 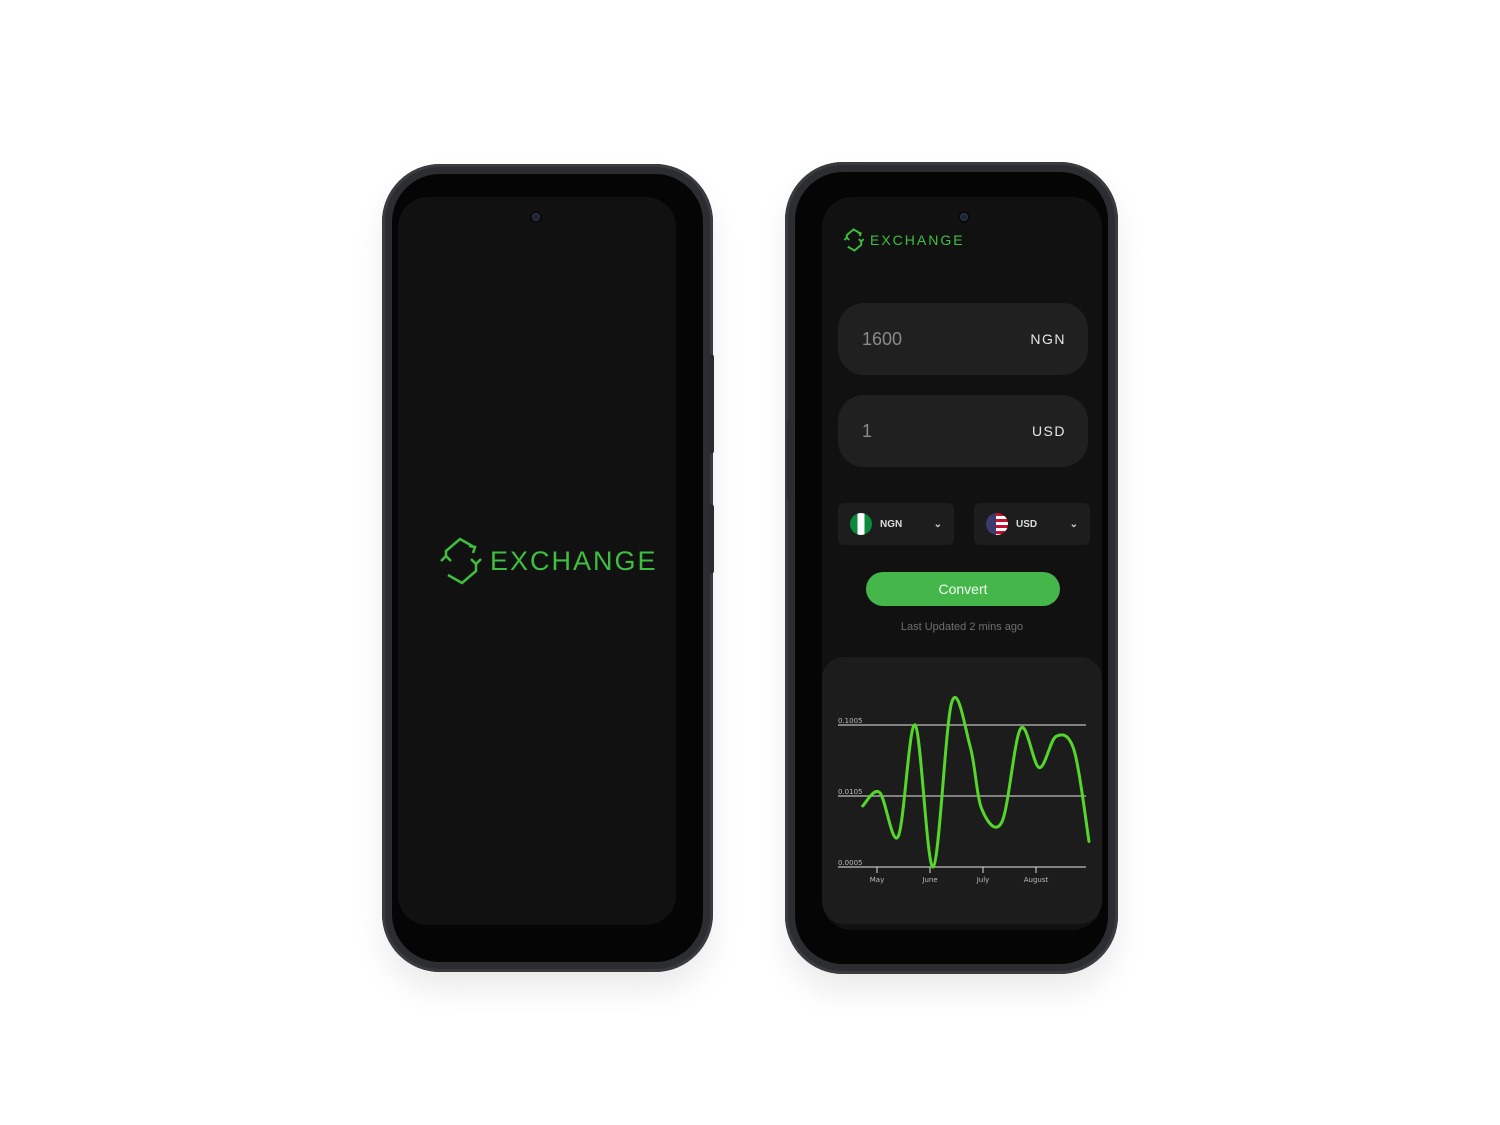 I want to click on to-currency-select: USD ⌄, so click(x=1032, y=524).